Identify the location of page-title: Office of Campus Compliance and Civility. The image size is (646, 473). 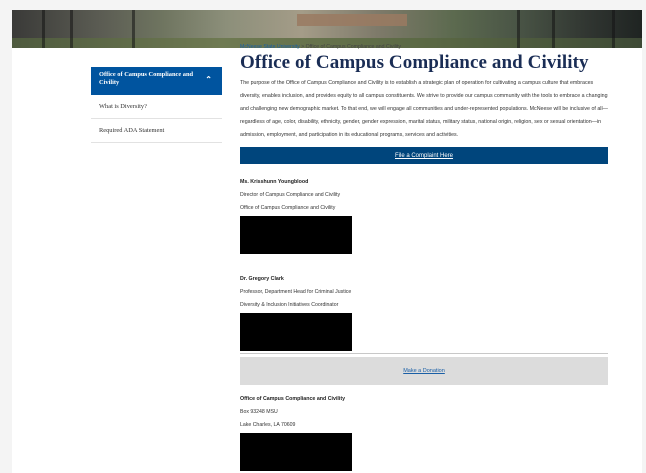
(414, 62).